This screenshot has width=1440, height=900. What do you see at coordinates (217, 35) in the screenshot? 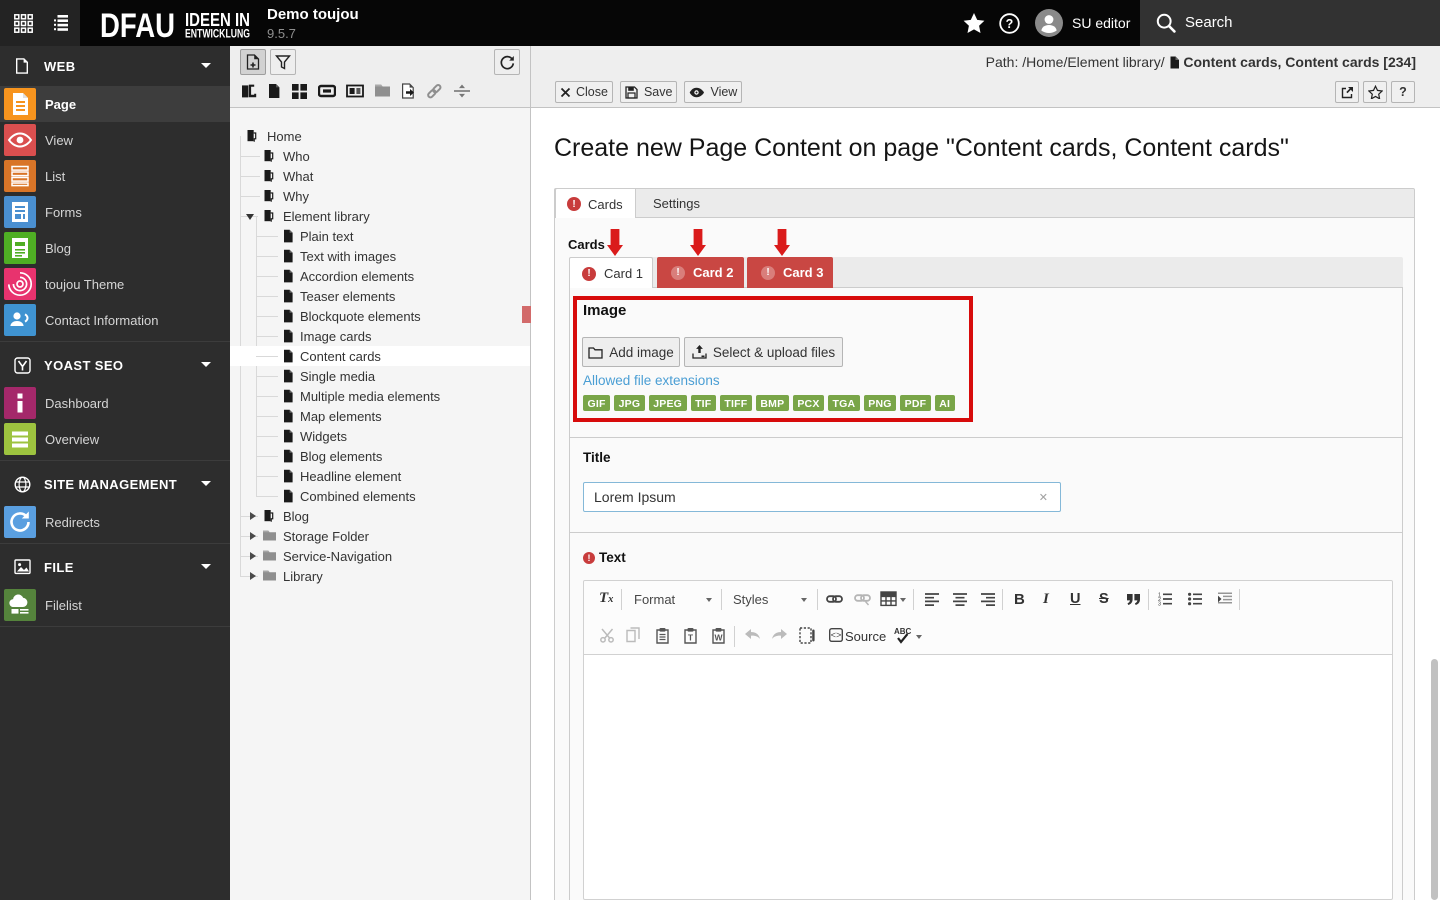
I see `svg-text: ENTWICKLUNG` at bounding box center [217, 35].